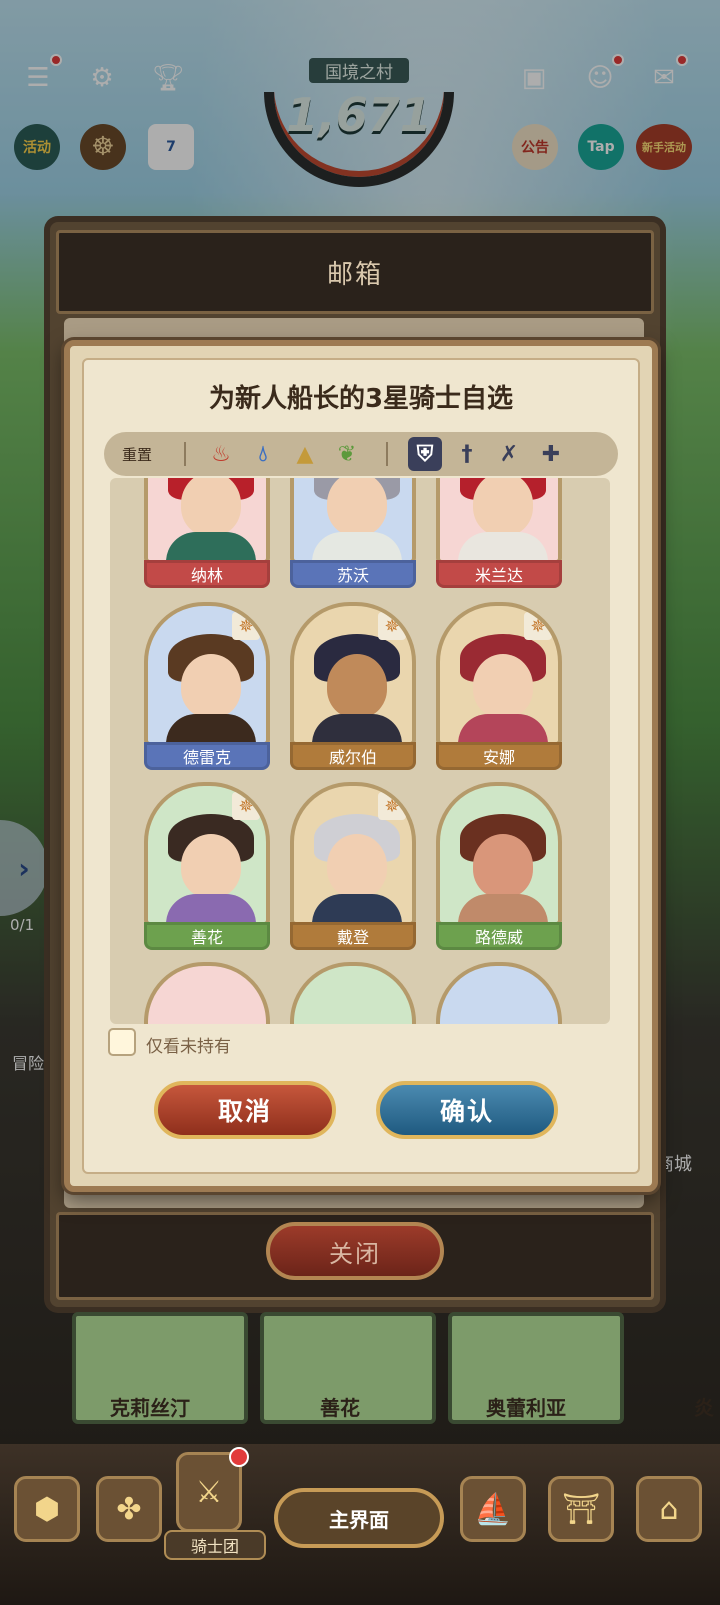 This screenshot has width=720, height=1605. Describe the element at coordinates (361, 399) in the screenshot. I see `dialog-title: 为新人船长的3星骑士自选` at that location.